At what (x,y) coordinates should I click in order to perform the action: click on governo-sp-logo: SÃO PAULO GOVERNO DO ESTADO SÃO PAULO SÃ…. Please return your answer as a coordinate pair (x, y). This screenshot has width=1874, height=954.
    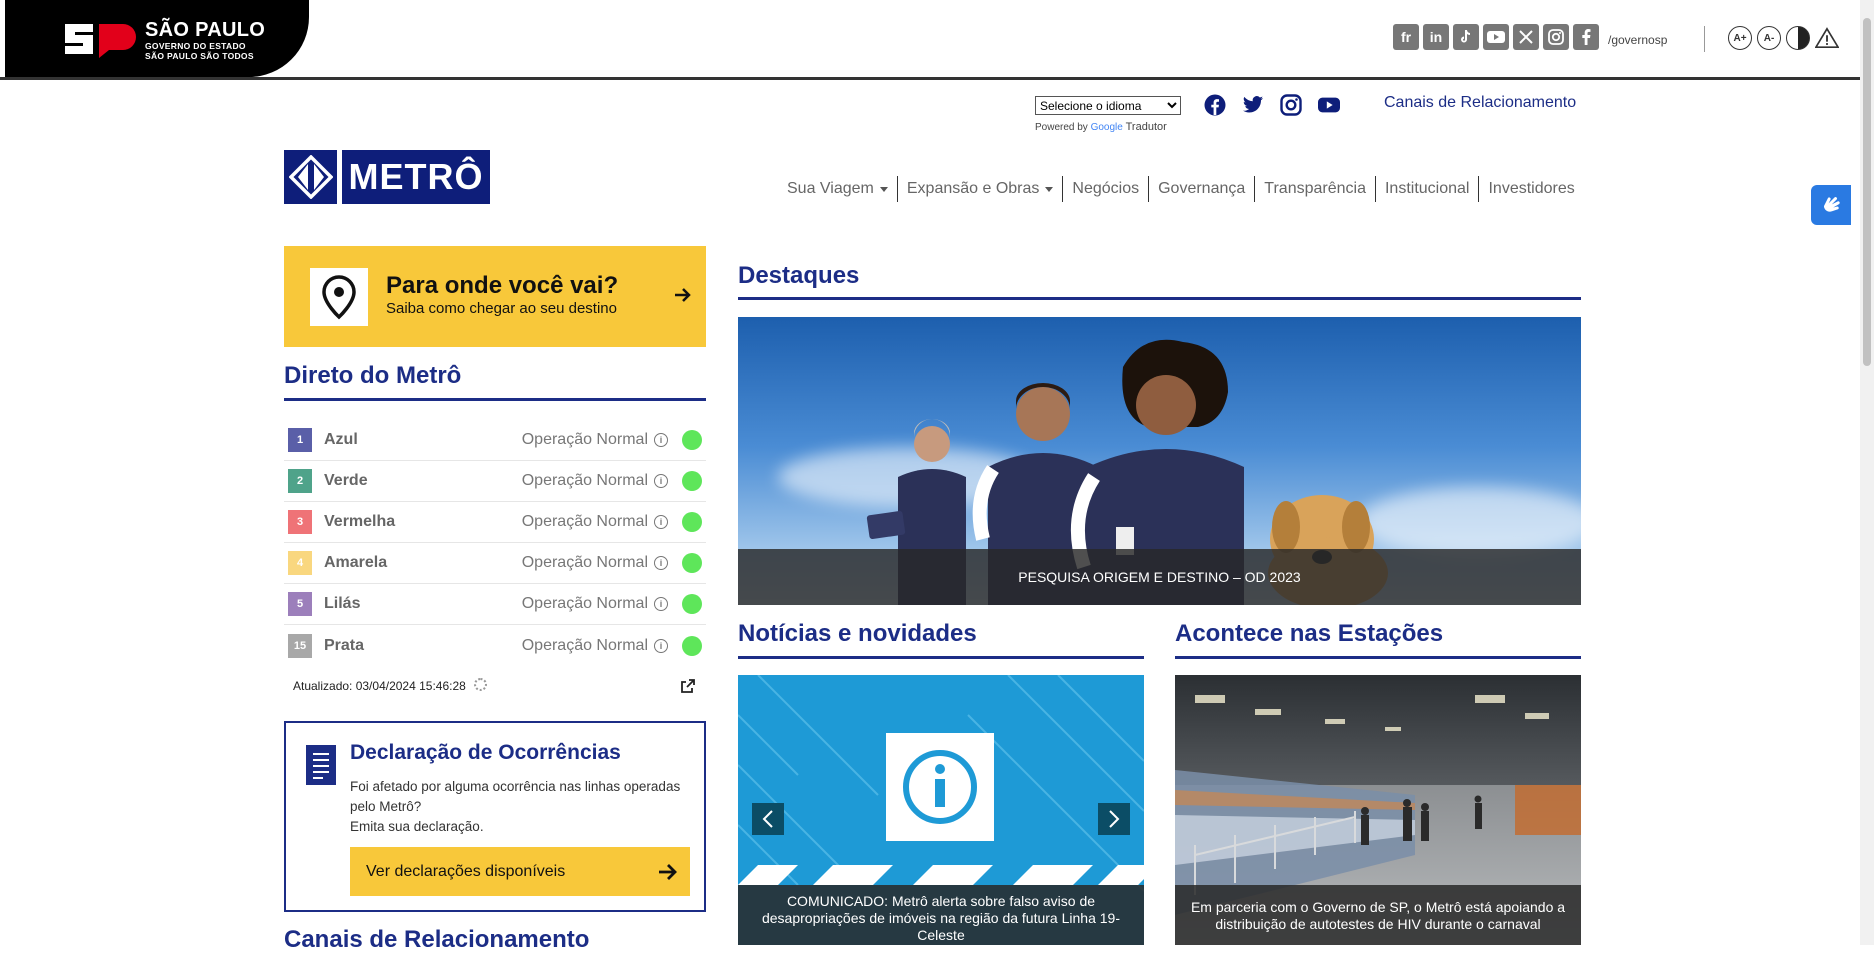
    Looking at the image, I should click on (157, 38).